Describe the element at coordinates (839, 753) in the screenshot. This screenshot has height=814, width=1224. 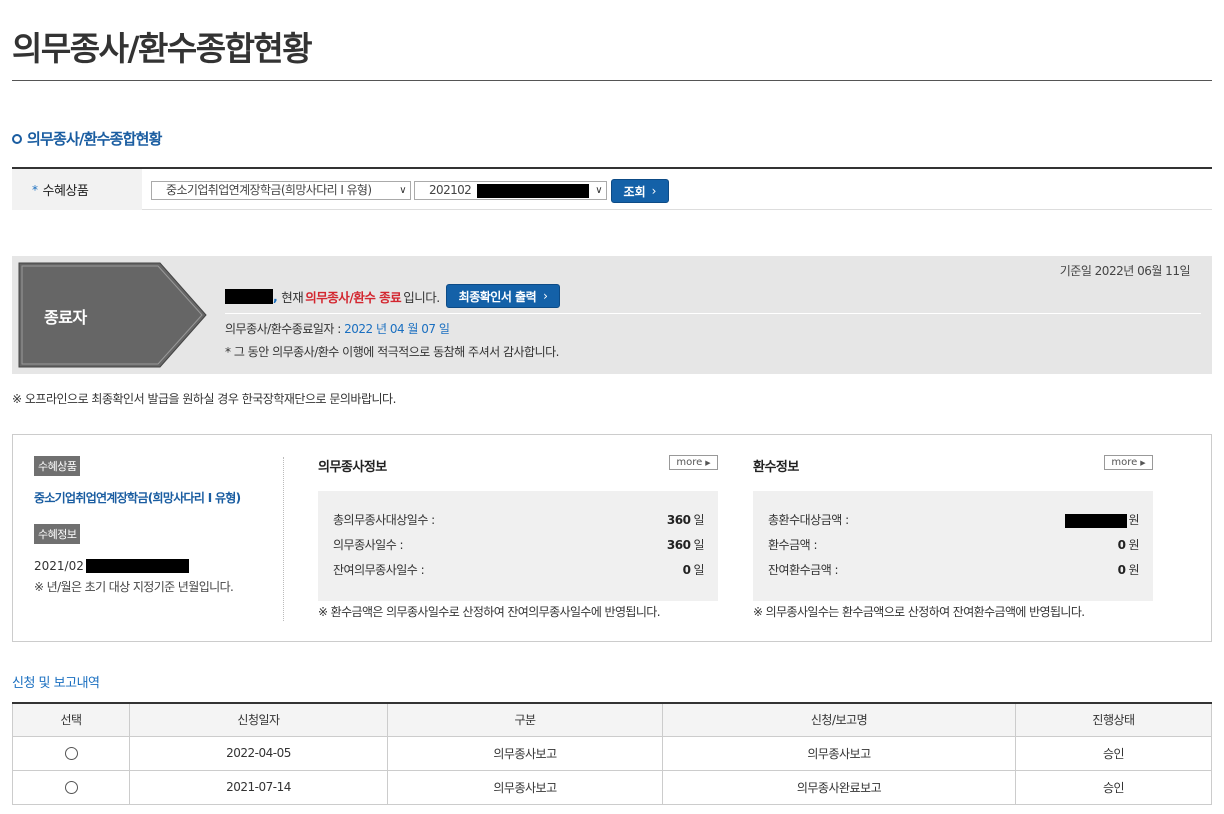
I see `name-cell: 의무종사보고` at that location.